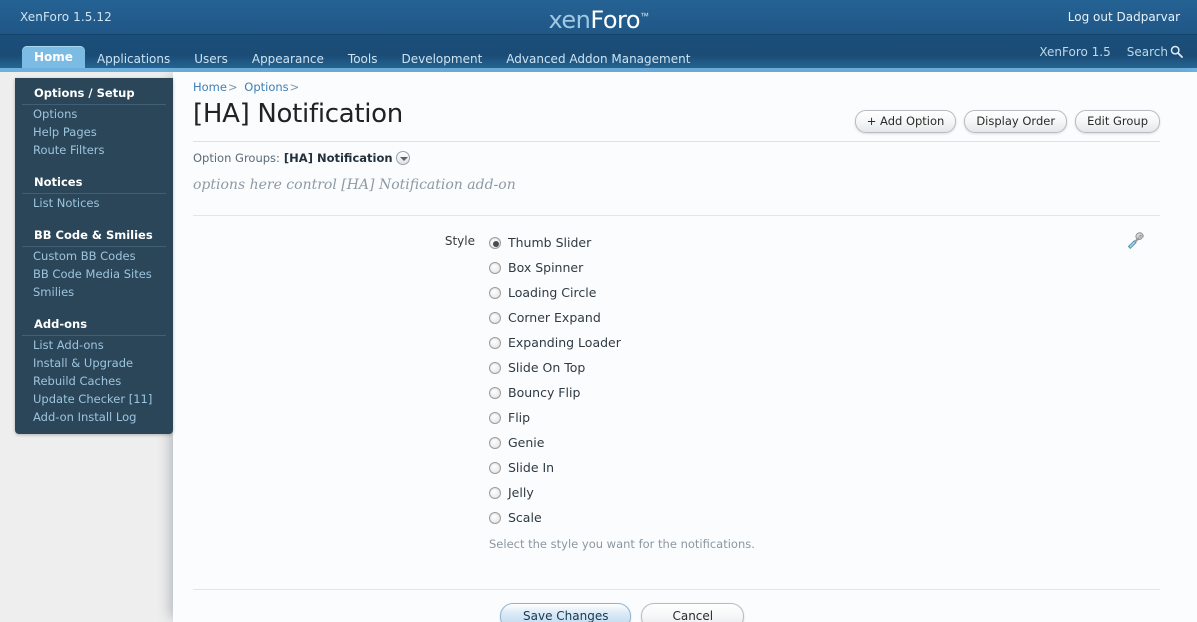  What do you see at coordinates (94, 274) in the screenshot?
I see `sidebar-item-bb-code-media-sites: BB Code Media Sites` at bounding box center [94, 274].